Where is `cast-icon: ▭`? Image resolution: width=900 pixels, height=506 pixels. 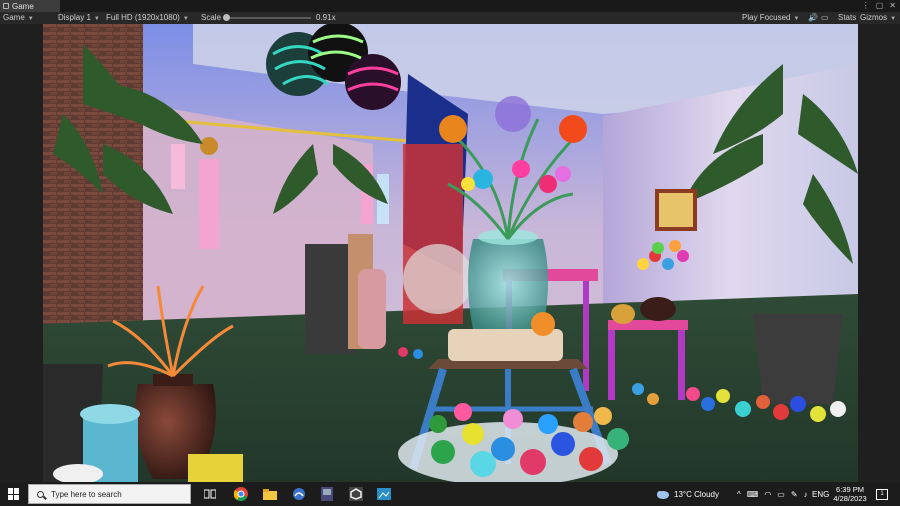 cast-icon: ▭ is located at coordinates (781, 494).